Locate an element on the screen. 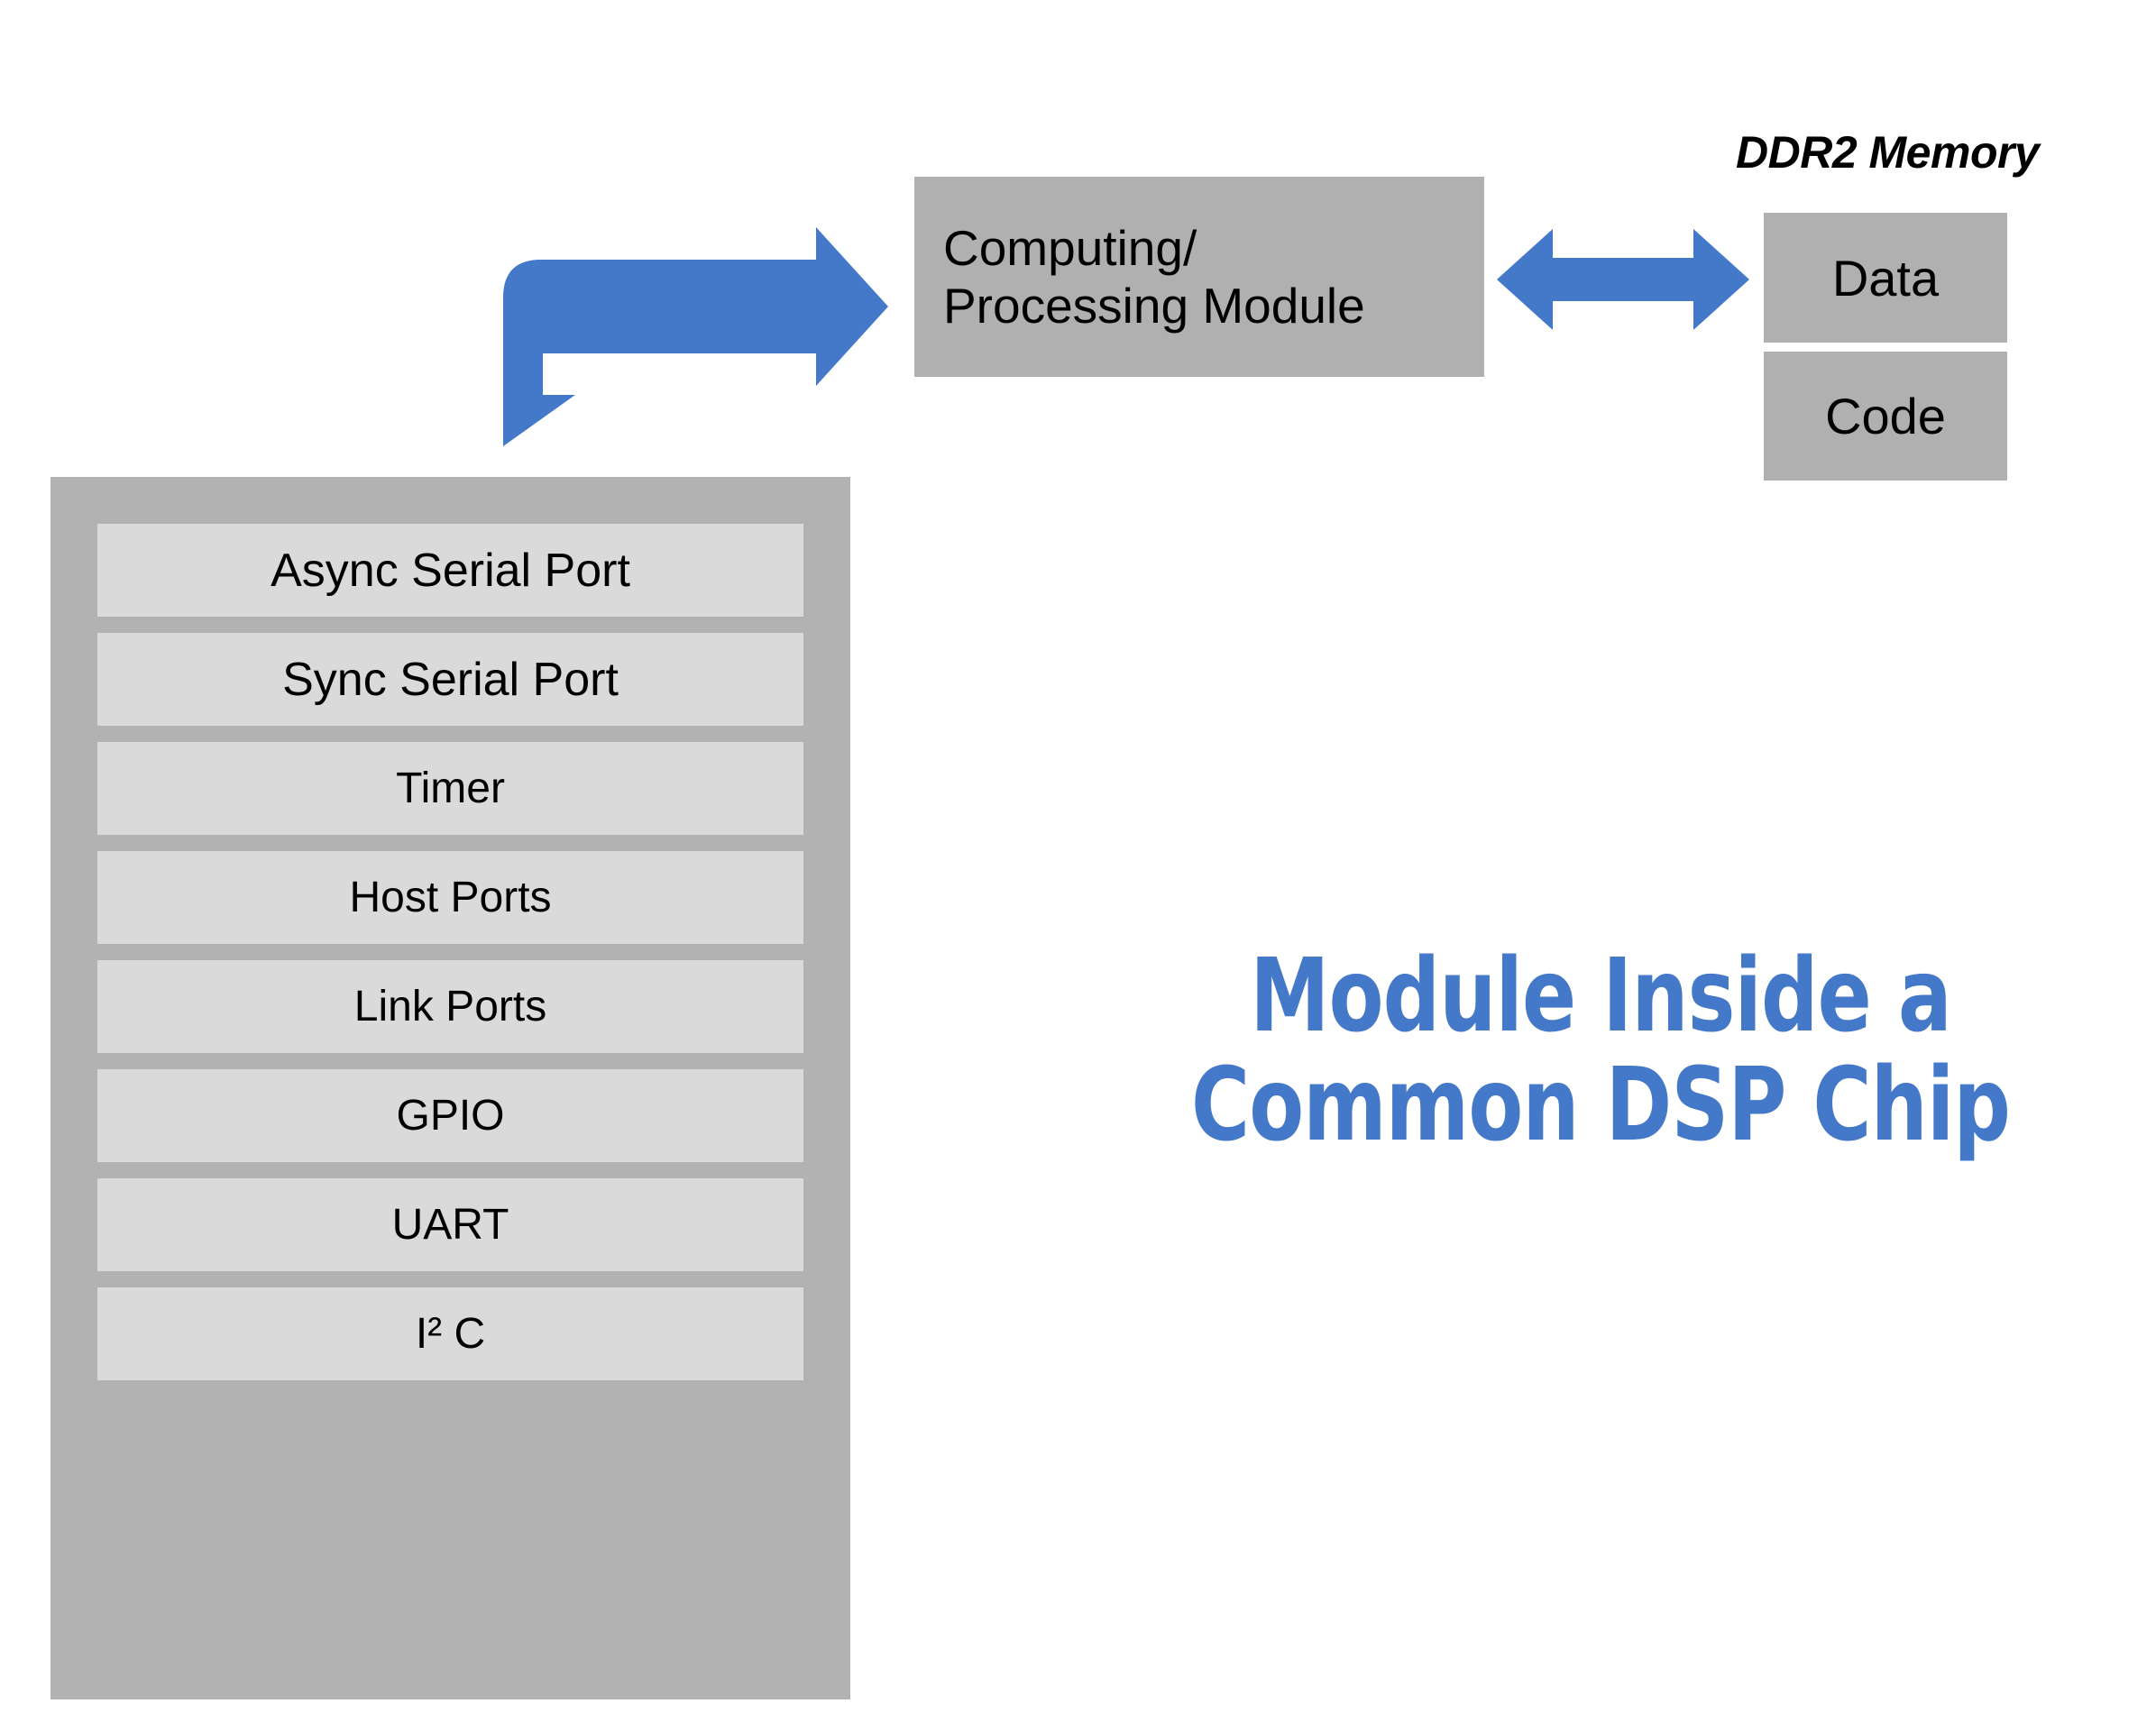 The height and width of the screenshot is (1731, 2156). peripheral-item-timer: Timer is located at coordinates (450, 788).